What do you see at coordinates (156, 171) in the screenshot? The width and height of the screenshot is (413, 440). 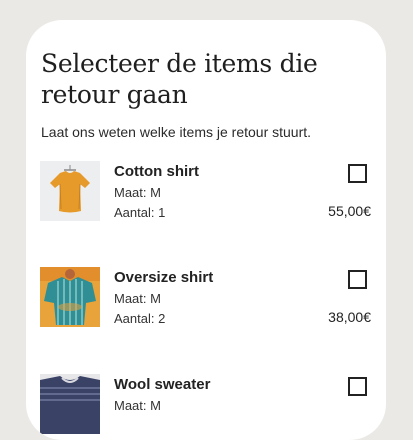 I see `item-name: Cotton shirt` at bounding box center [156, 171].